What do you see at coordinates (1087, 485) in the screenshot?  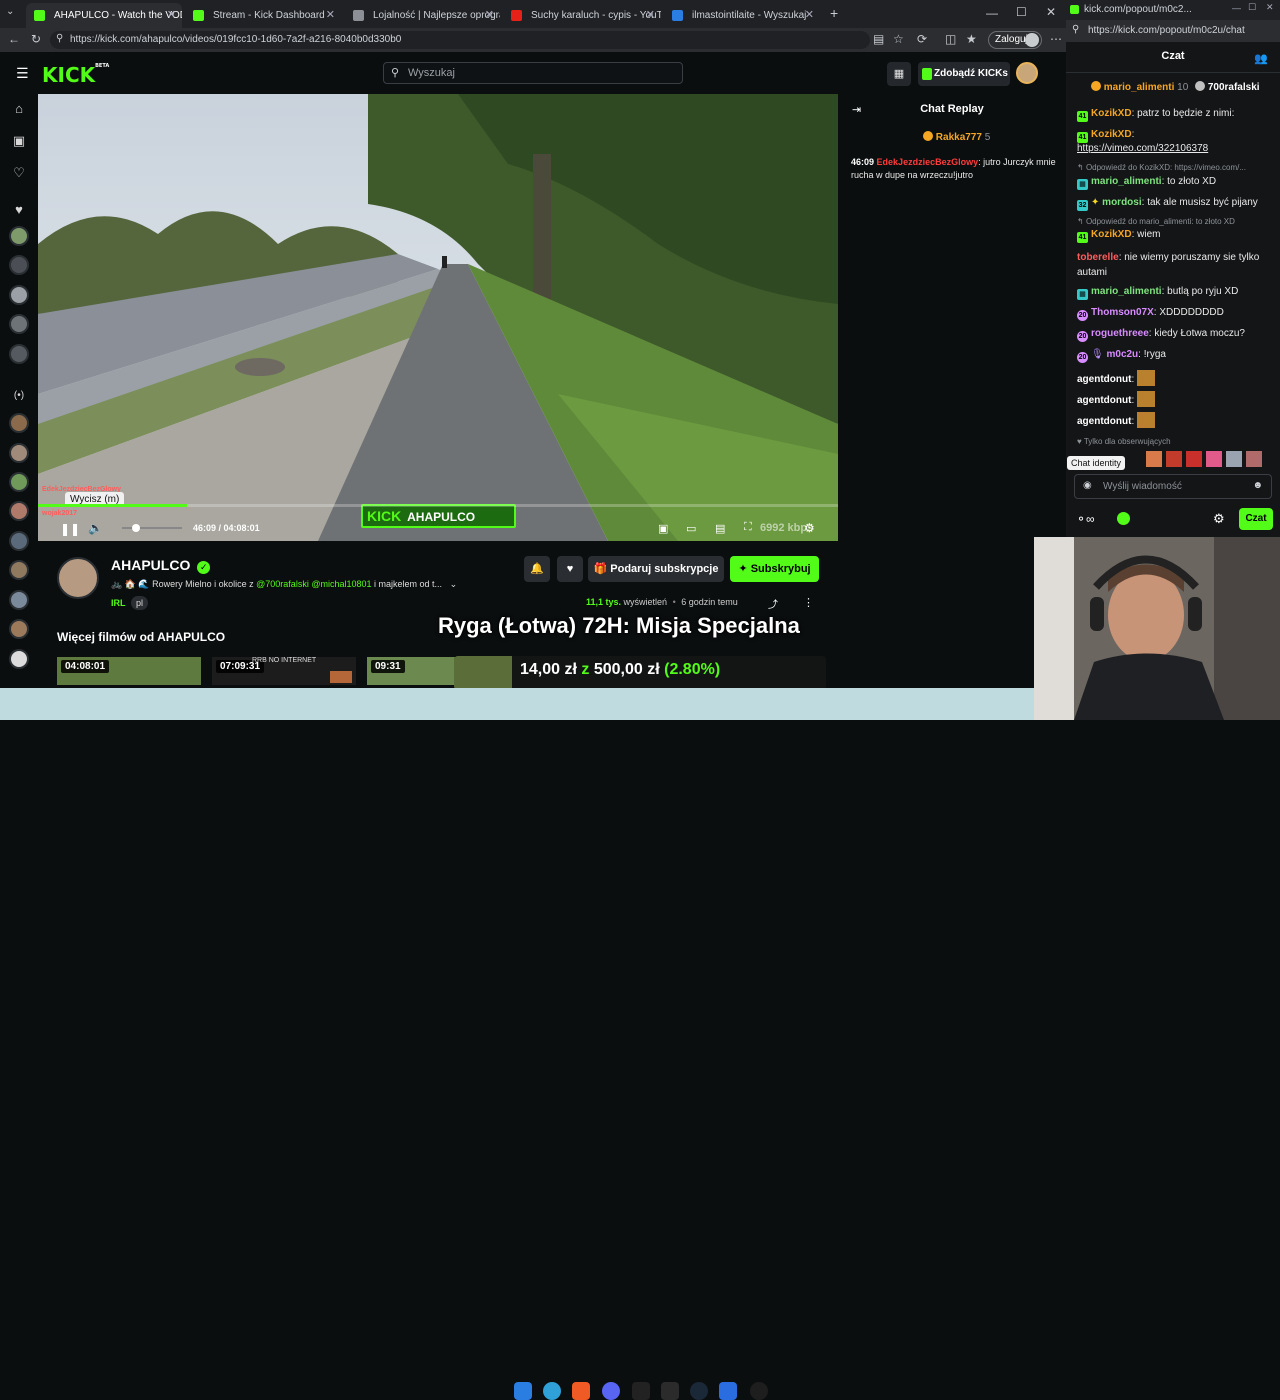 I see `chat-identity-icon: ◉` at bounding box center [1087, 485].